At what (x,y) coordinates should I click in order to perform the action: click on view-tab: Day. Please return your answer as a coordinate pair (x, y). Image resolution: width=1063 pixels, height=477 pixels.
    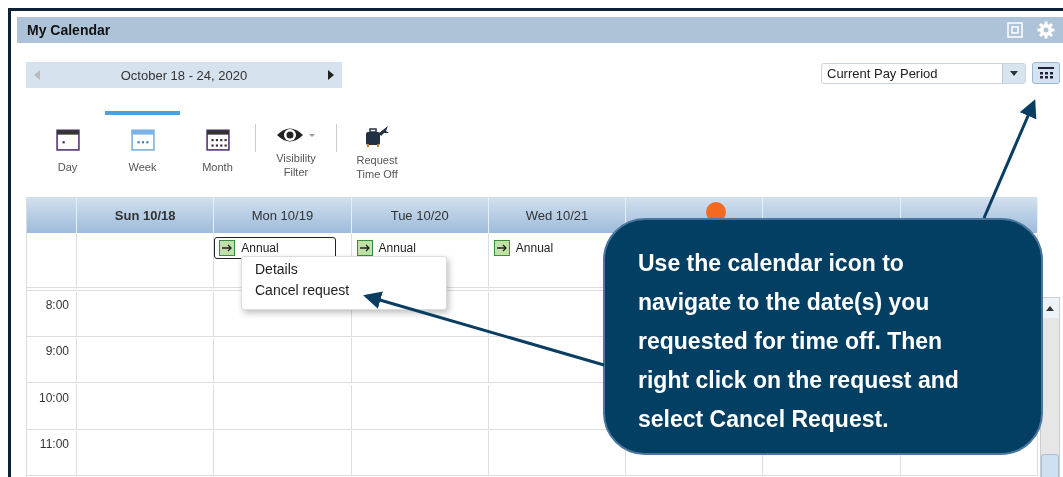
    Looking at the image, I should click on (67, 149).